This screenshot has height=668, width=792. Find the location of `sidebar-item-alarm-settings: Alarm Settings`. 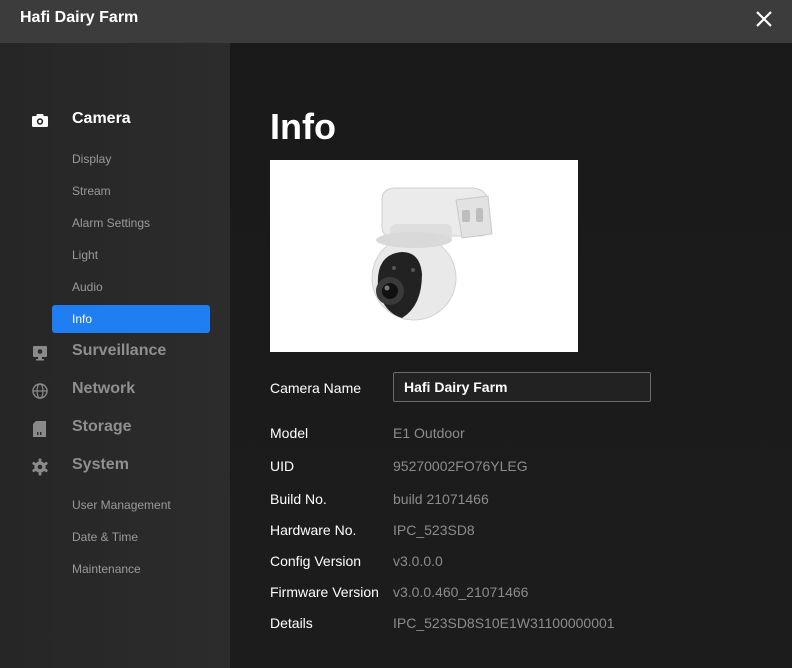

sidebar-item-alarm-settings: Alarm Settings is located at coordinates (111, 223).